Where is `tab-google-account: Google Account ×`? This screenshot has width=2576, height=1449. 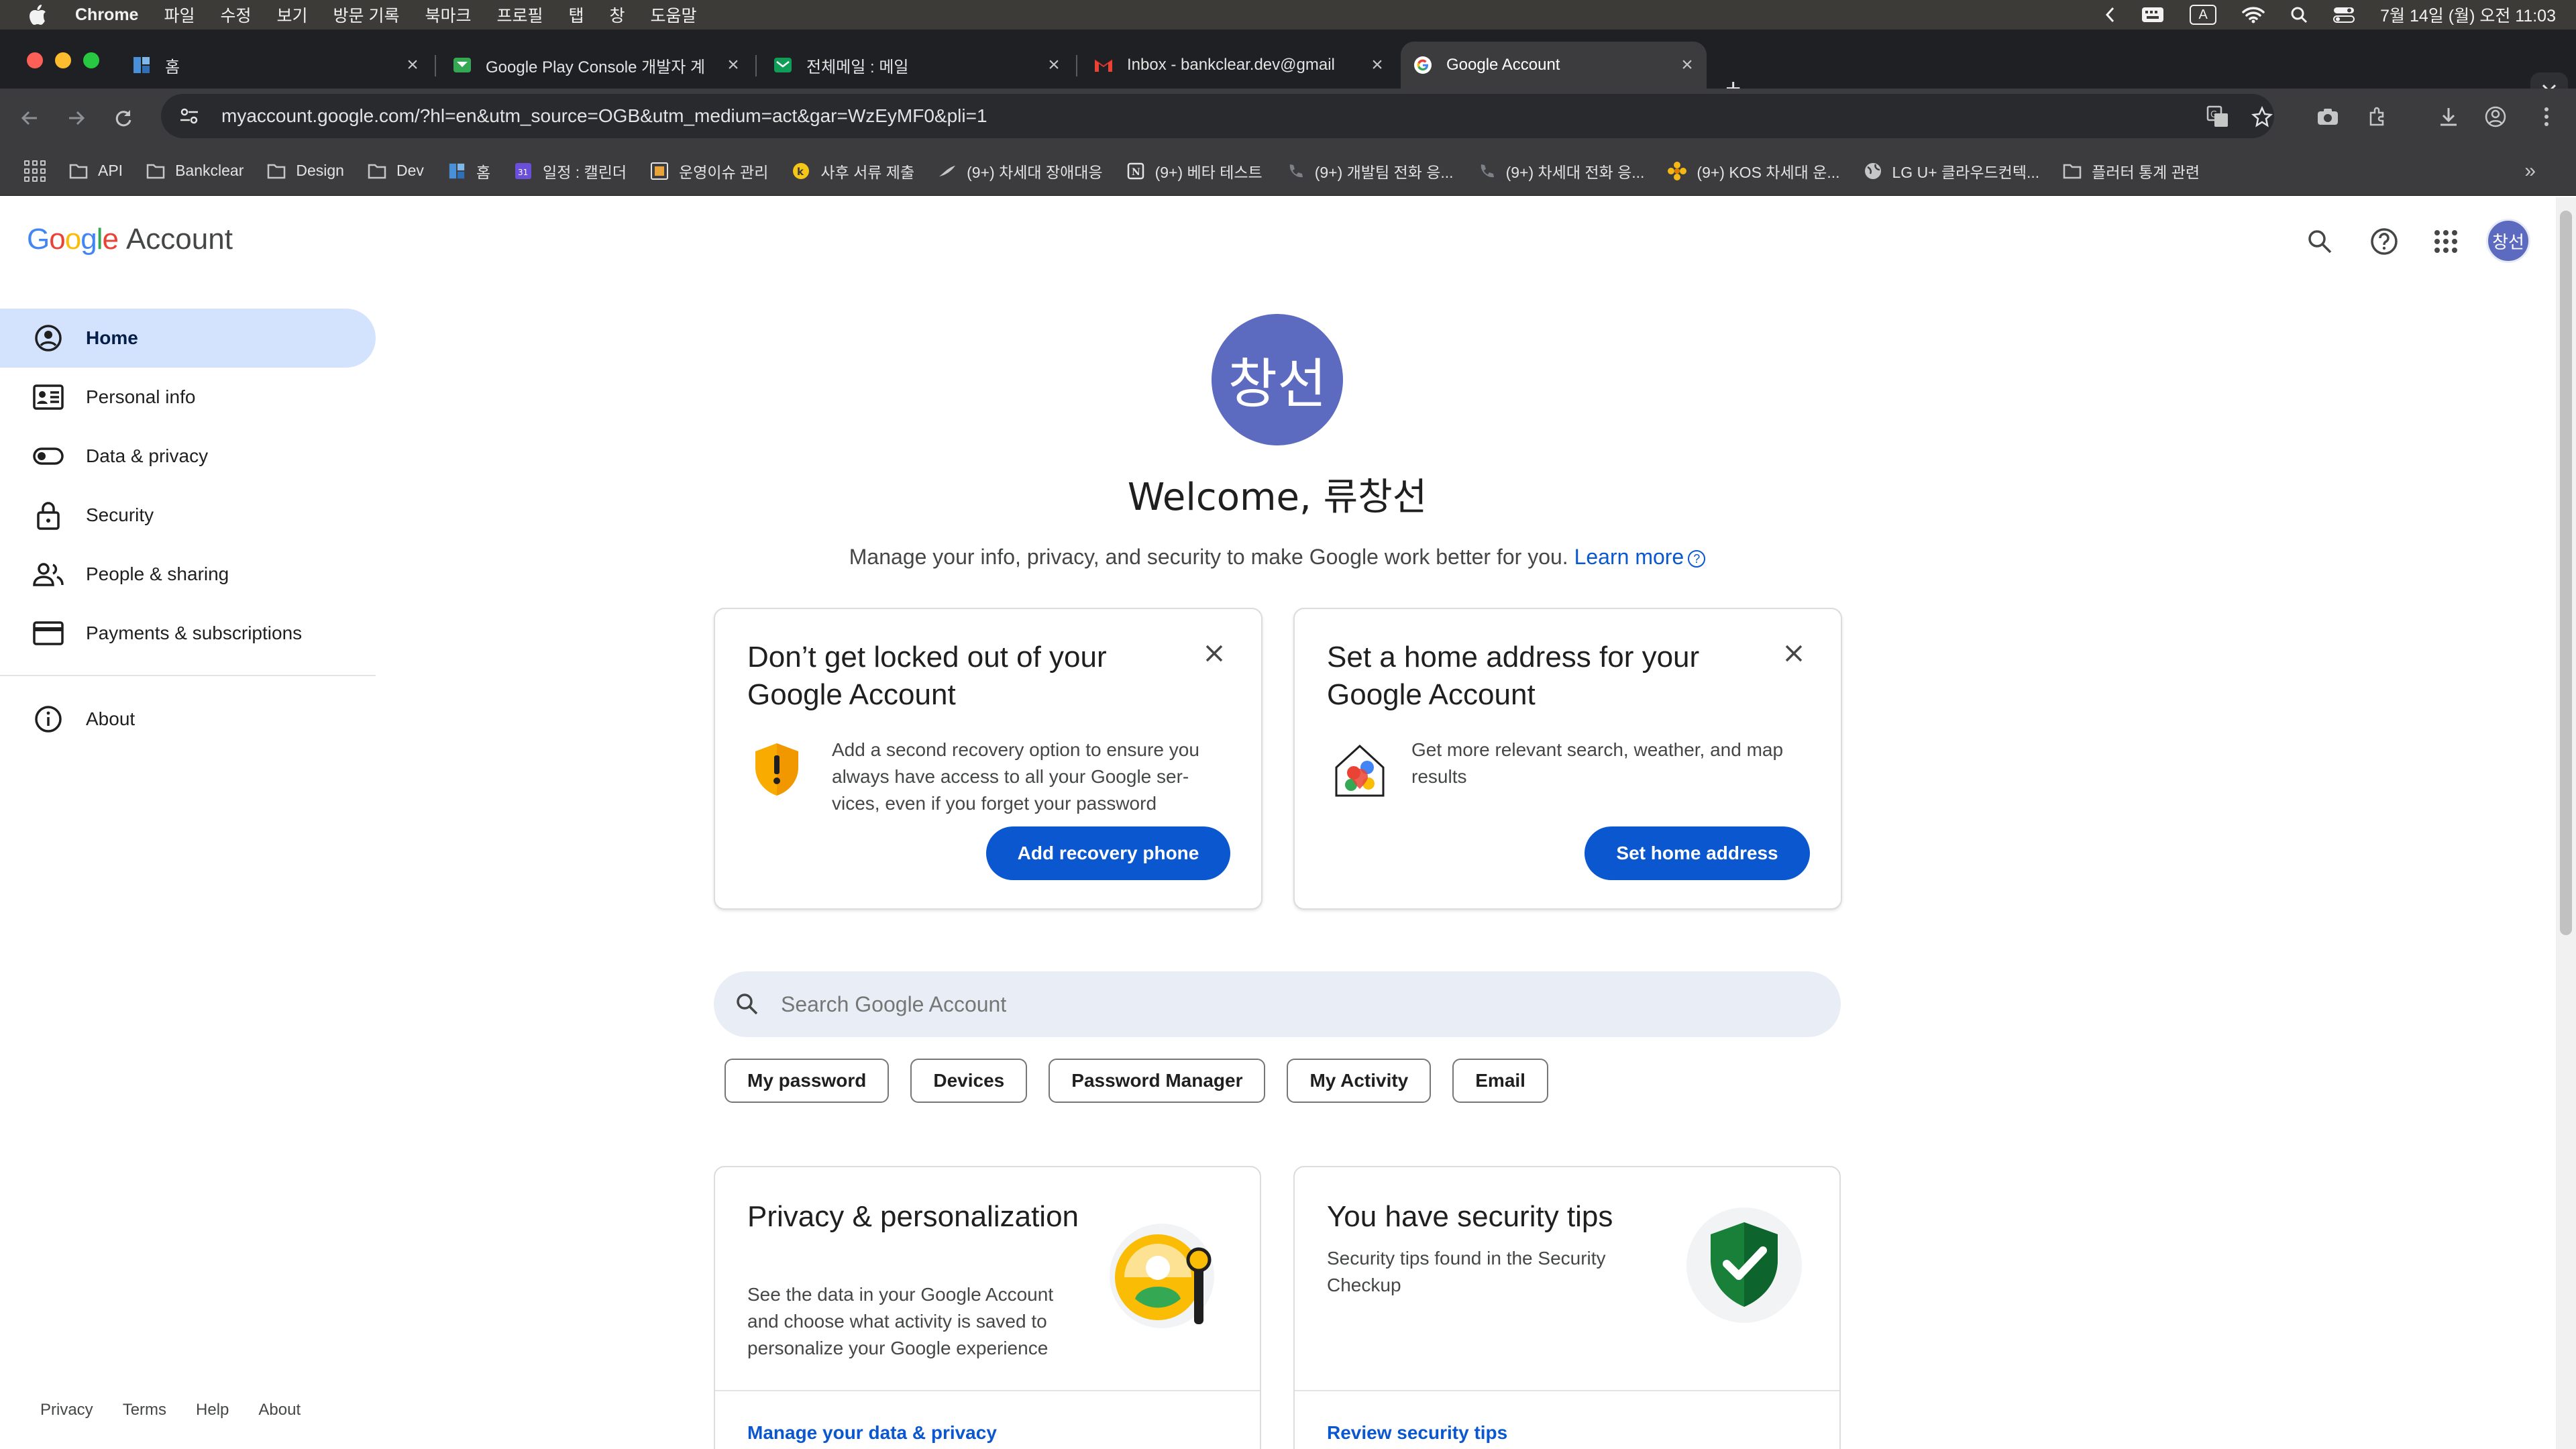 tab-google-account: Google Account × is located at coordinates (1554, 65).